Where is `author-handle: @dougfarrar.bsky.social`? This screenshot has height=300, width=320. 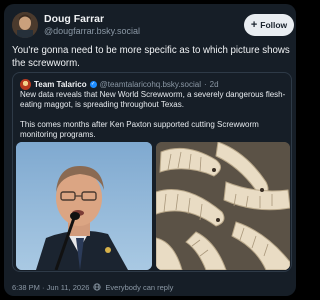
author-handle: @dougfarrar.bsky.social is located at coordinates (129, 31).